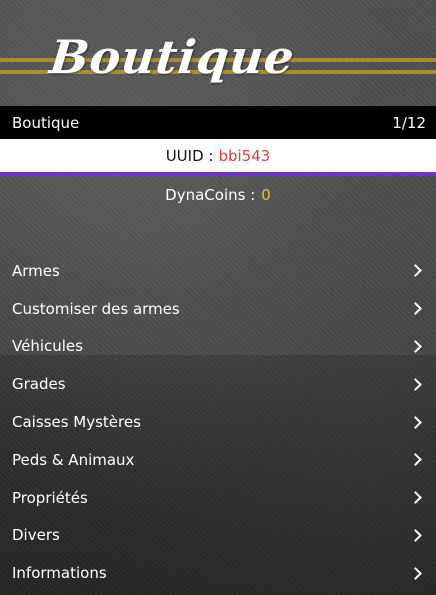 This screenshot has height=595, width=436. I want to click on dynacoins-row: DynaCoins : 0, so click(218, 195).